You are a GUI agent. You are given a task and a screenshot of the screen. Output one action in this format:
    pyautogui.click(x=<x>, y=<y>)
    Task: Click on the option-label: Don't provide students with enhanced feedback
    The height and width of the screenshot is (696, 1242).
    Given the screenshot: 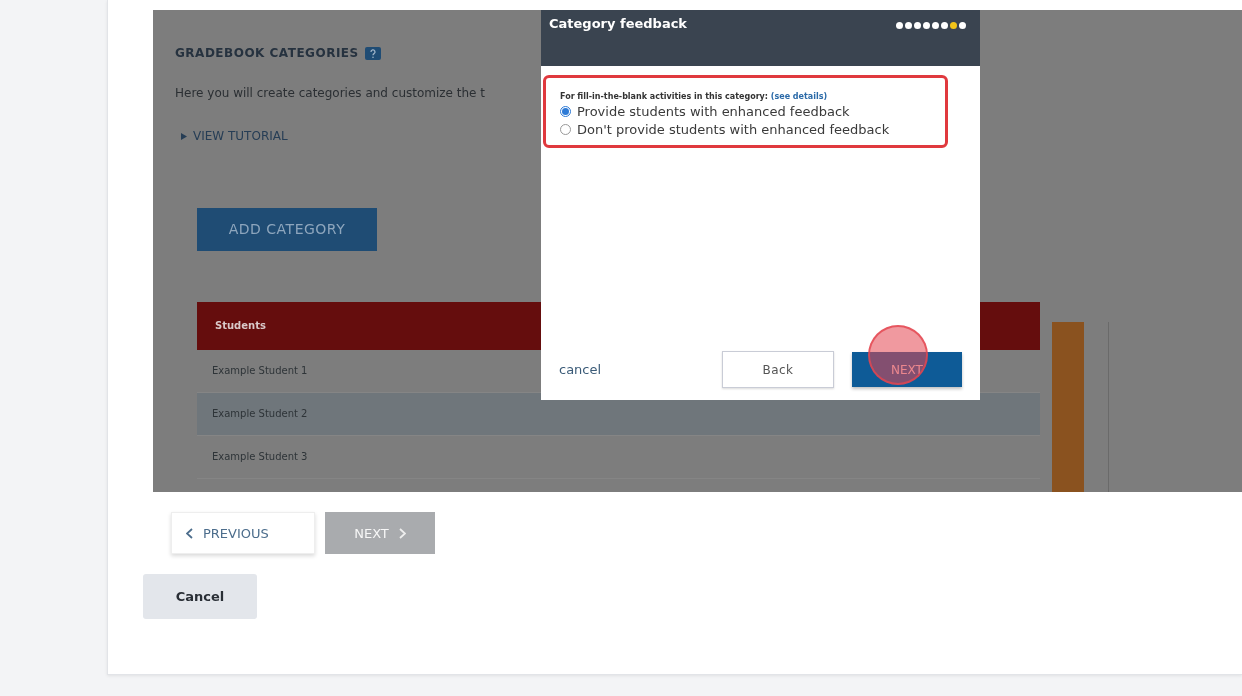 What is the action you would take?
    pyautogui.click(x=733, y=129)
    